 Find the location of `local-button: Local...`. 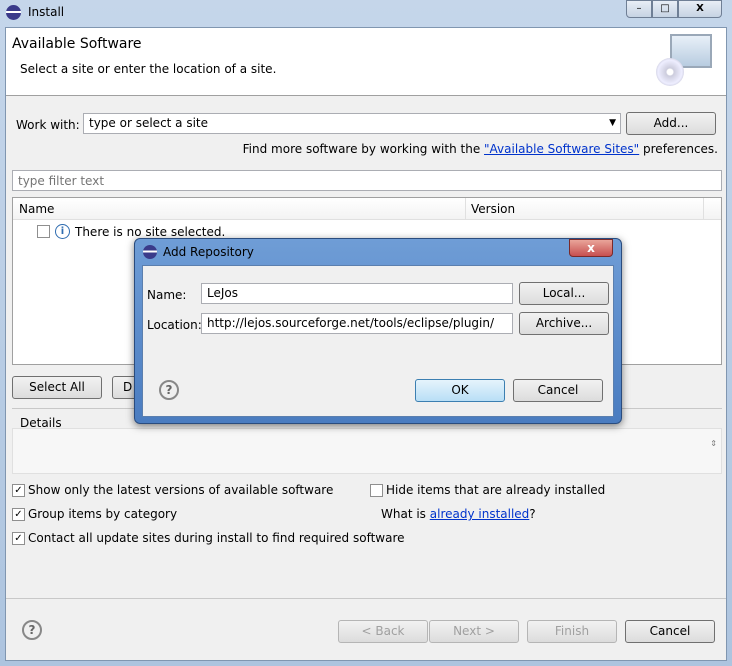

local-button: Local... is located at coordinates (564, 293).